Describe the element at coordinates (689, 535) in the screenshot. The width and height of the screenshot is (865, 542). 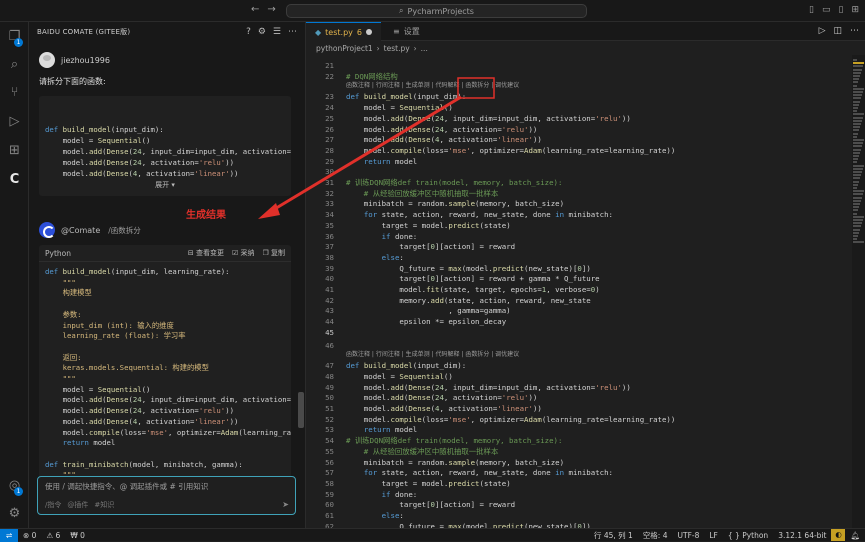
I see `encoding: UTF-8` at that location.